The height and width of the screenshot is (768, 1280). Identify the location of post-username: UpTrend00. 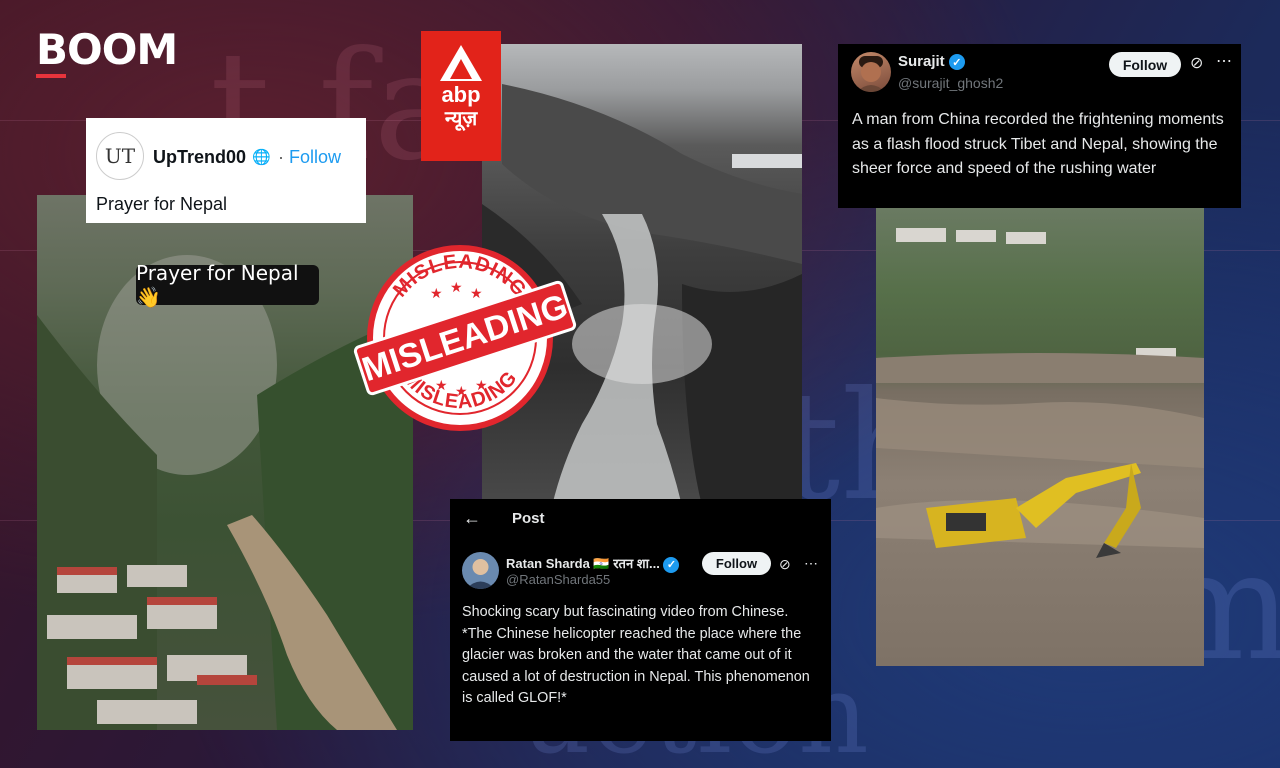
(199, 157).